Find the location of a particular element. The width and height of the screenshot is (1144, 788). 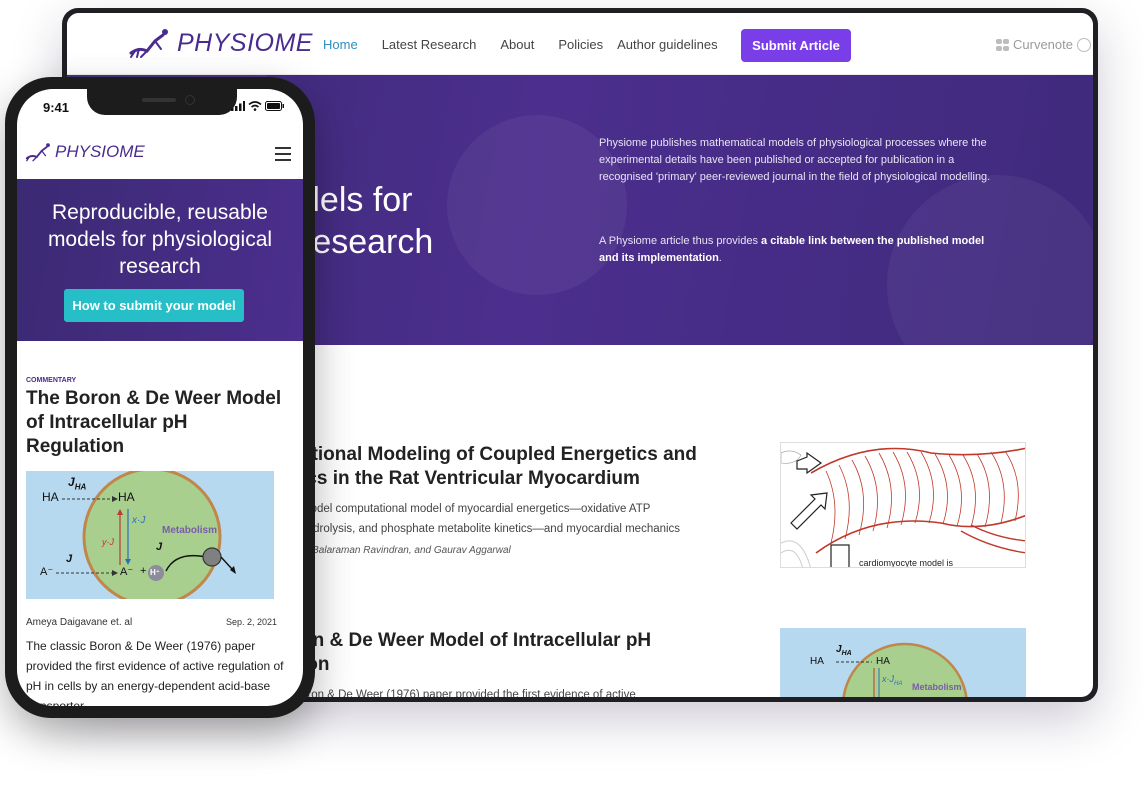

article-date: Sep. 2, 2021 is located at coordinates (251, 622).